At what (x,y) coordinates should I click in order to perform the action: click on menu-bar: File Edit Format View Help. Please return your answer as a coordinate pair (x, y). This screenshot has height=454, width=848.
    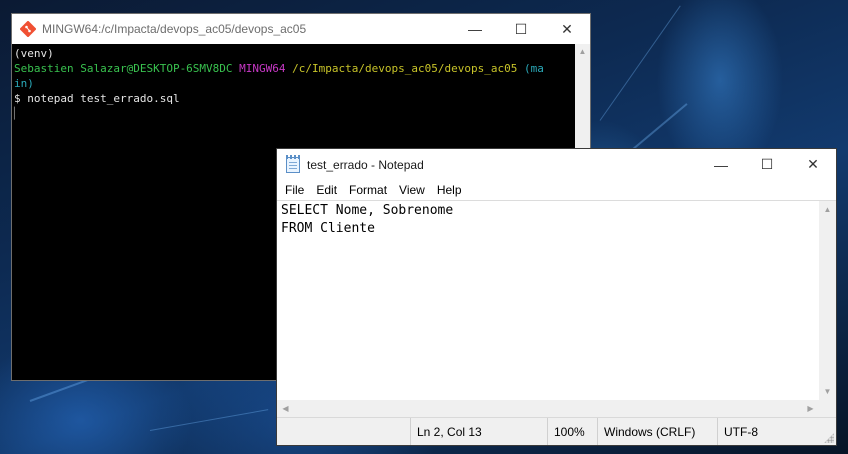
    Looking at the image, I should click on (556, 190).